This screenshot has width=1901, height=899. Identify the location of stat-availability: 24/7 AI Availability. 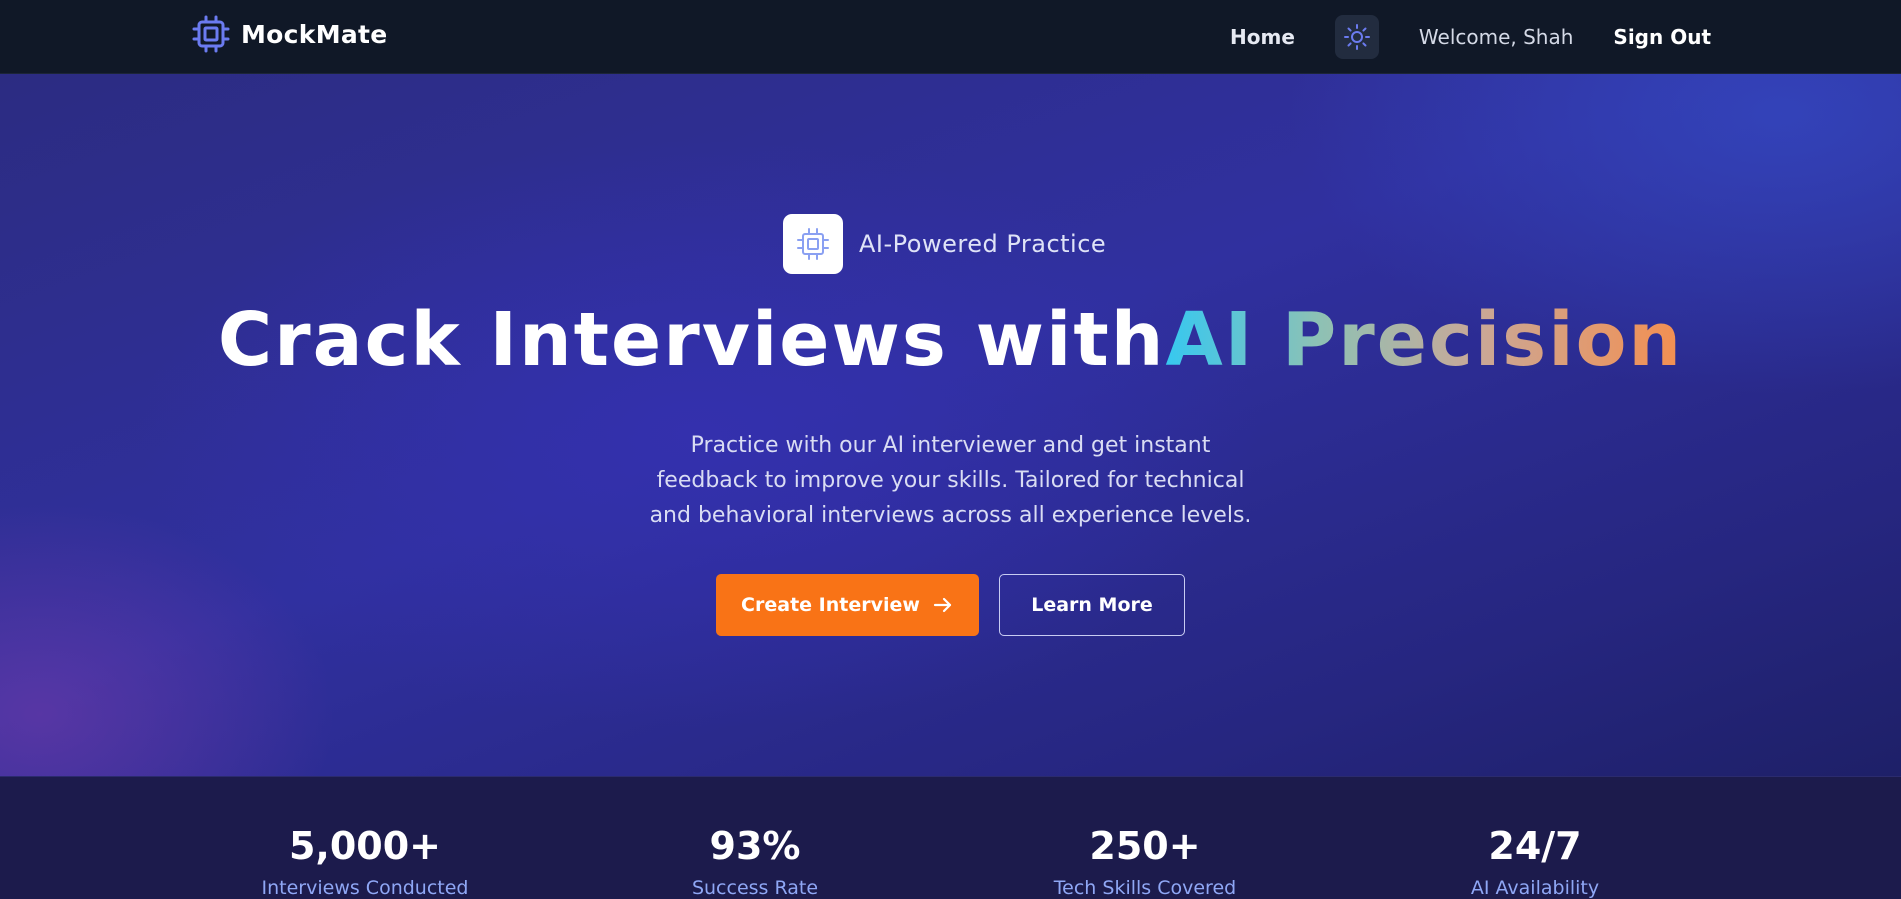
(1535, 837).